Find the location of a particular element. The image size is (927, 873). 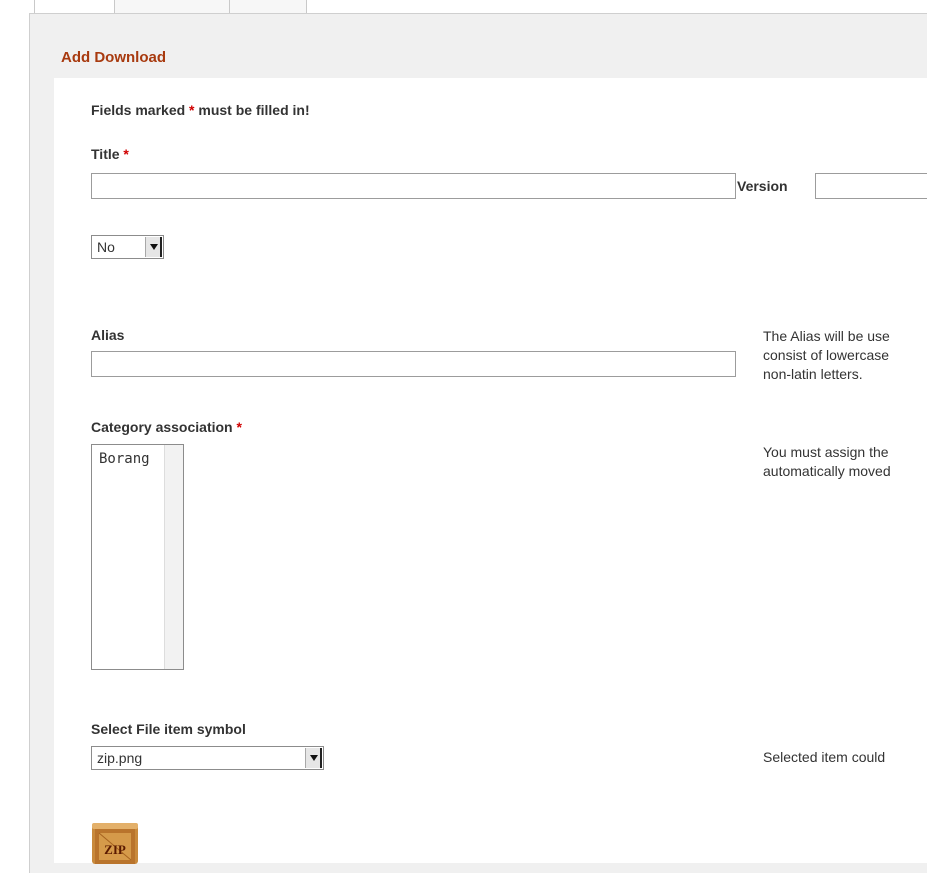

zip-label: ZIP is located at coordinates (115, 849).